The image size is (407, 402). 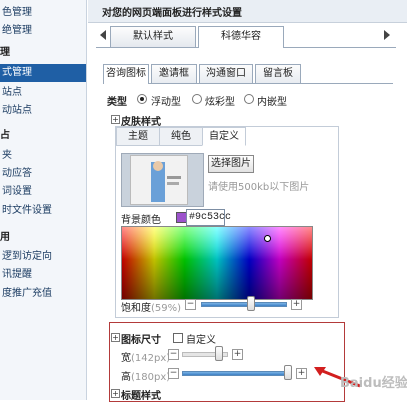 I want to click on saturation-value: (59%), so click(x=166, y=308).